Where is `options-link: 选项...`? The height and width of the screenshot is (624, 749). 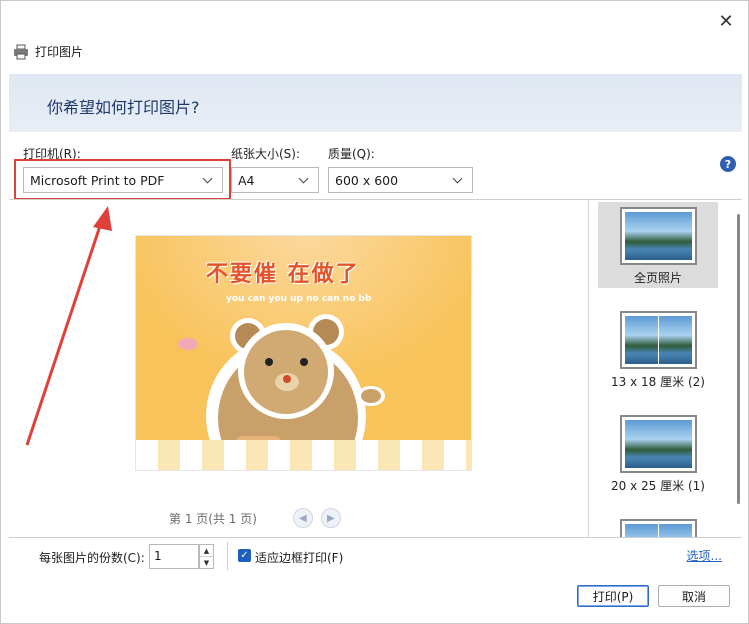
options-link: 选项... is located at coordinates (704, 555).